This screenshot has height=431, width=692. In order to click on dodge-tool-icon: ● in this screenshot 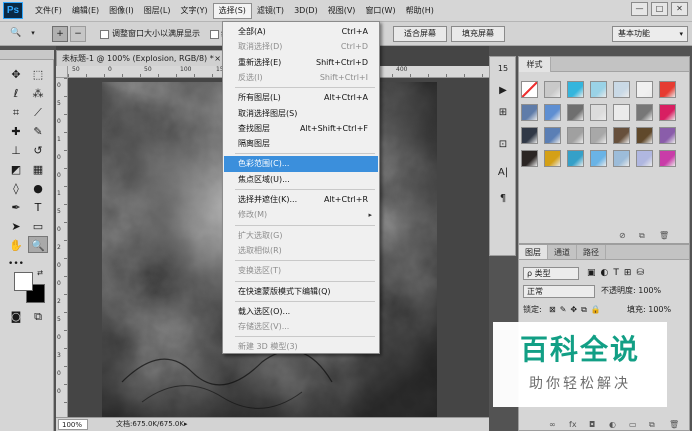, I will do `click(38, 188)`.